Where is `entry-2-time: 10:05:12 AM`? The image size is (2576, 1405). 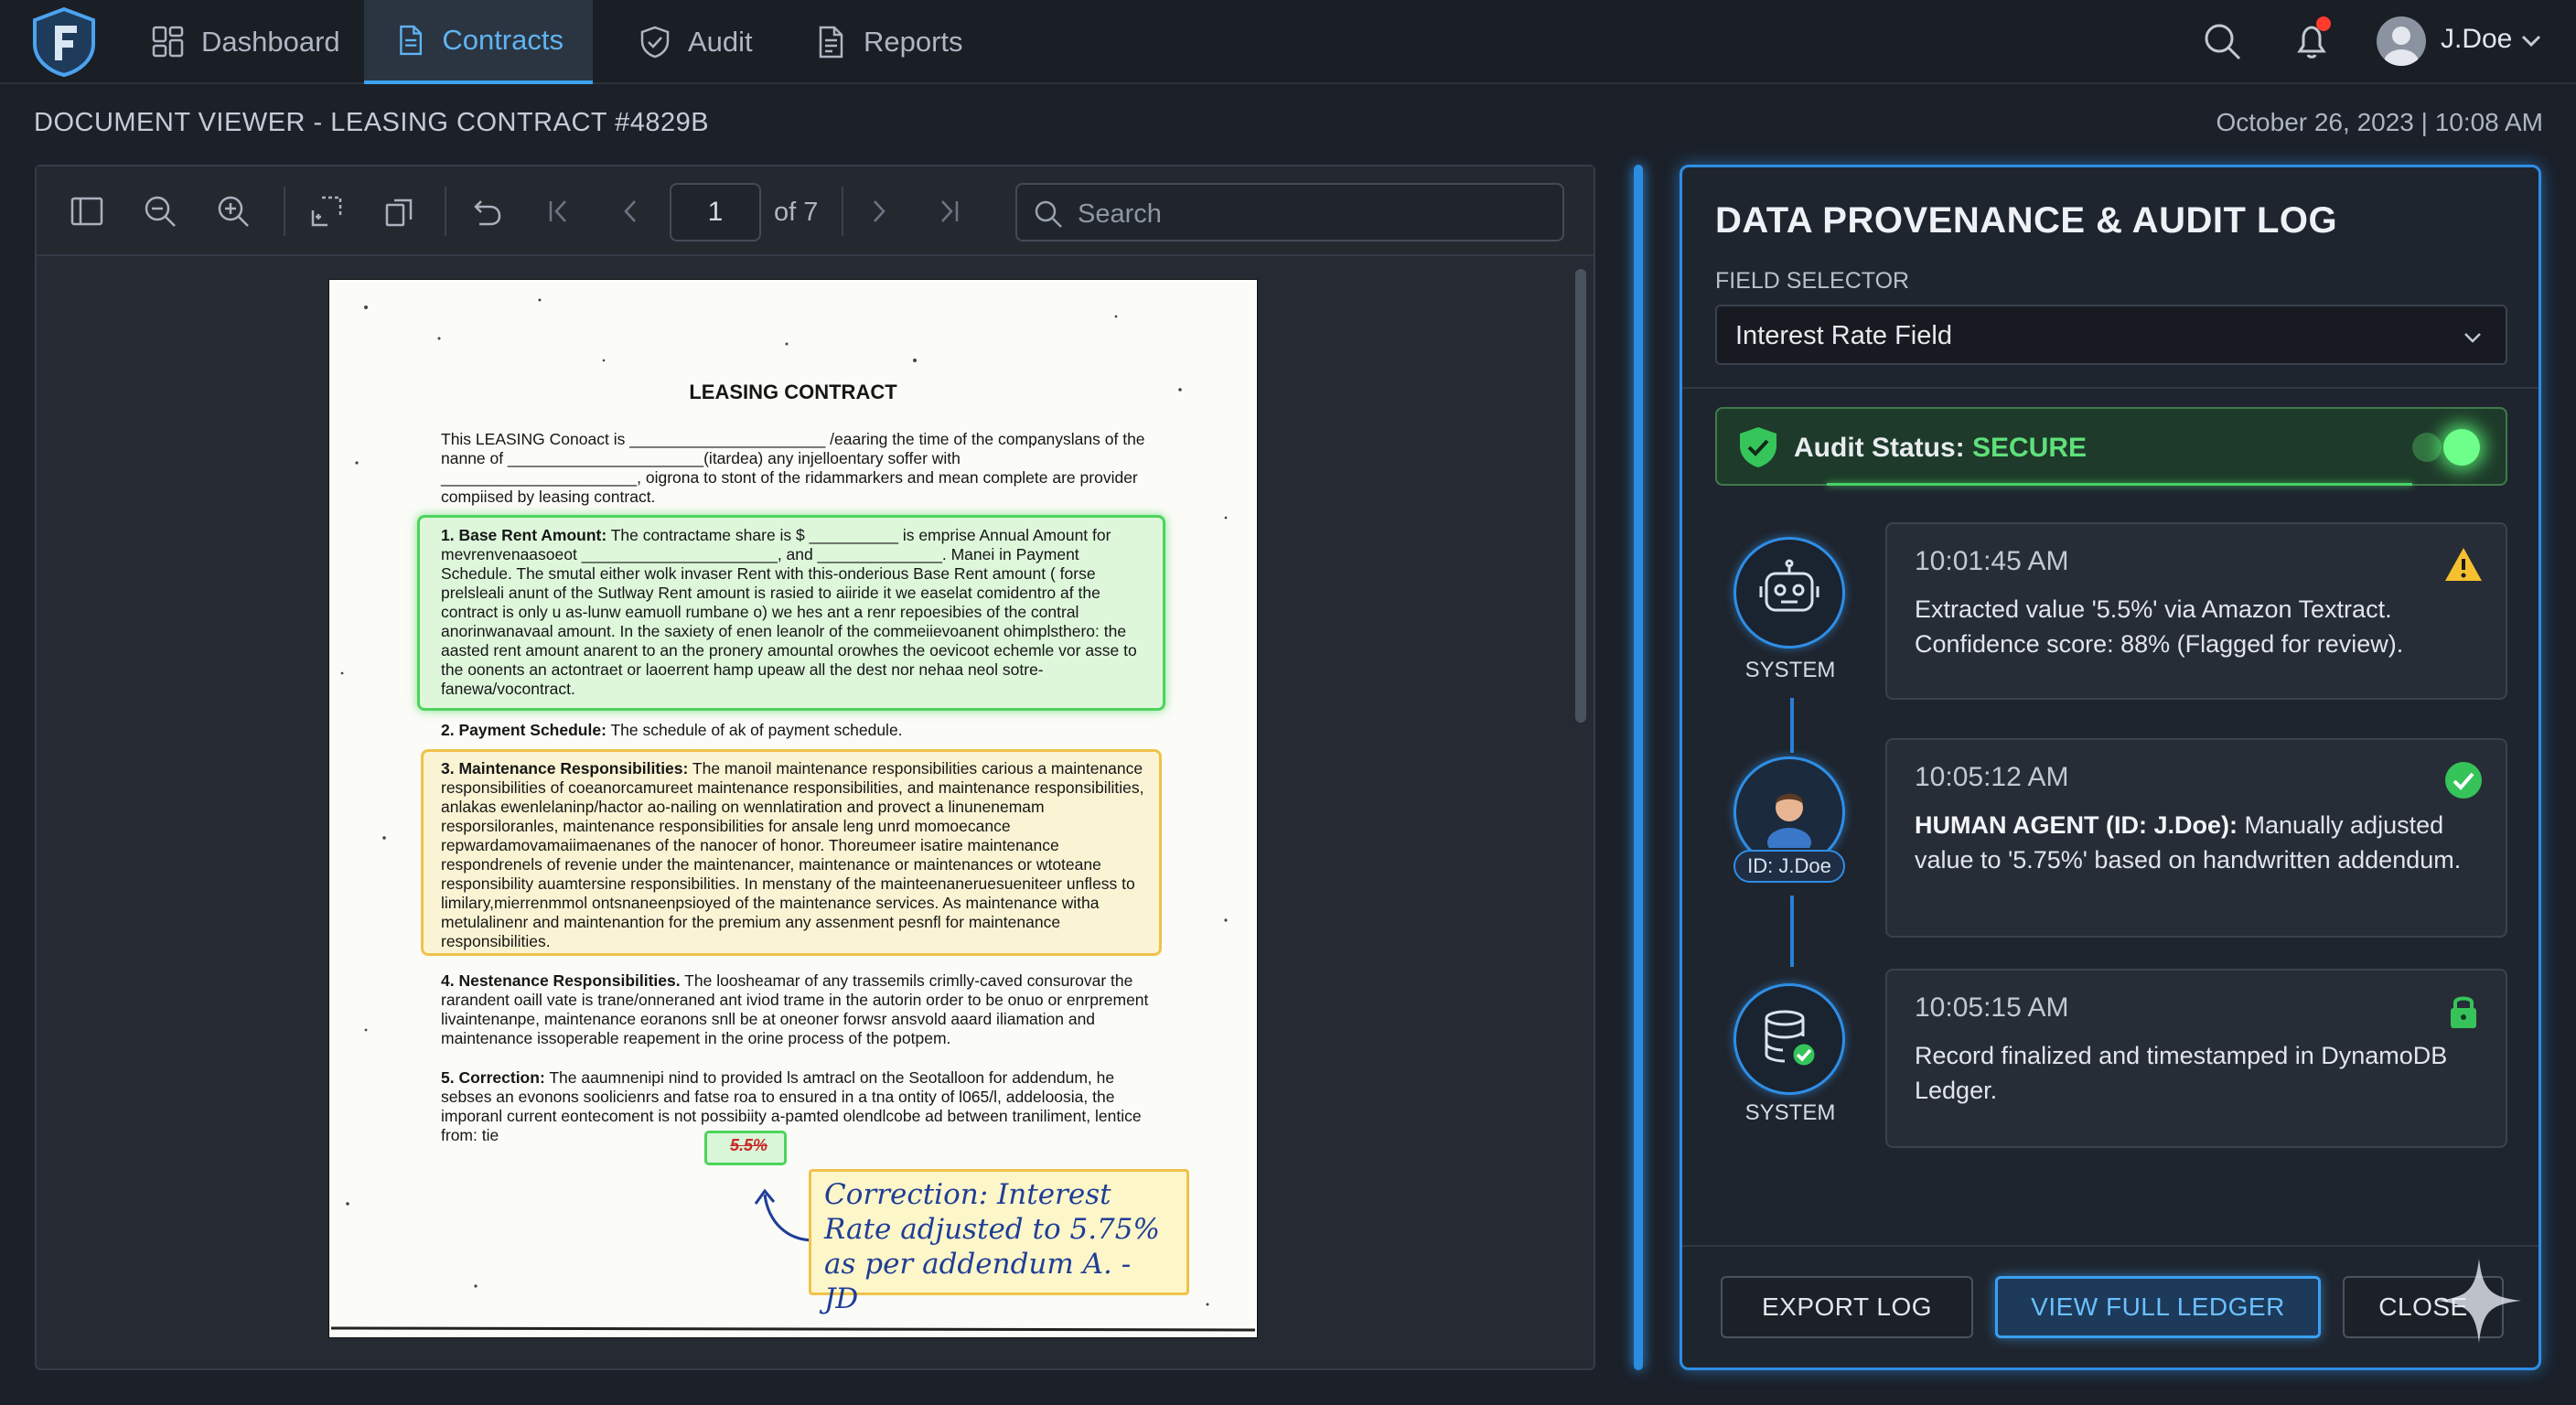 entry-2-time: 10:05:12 AM is located at coordinates (1992, 777).